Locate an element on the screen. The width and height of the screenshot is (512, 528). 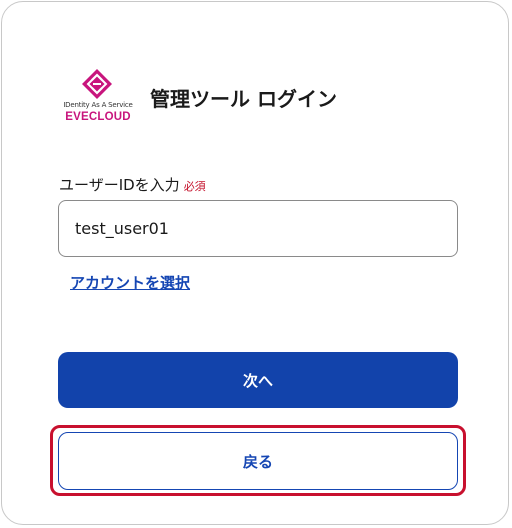
logo-tagline: IDentity As A Service is located at coordinates (98, 105).